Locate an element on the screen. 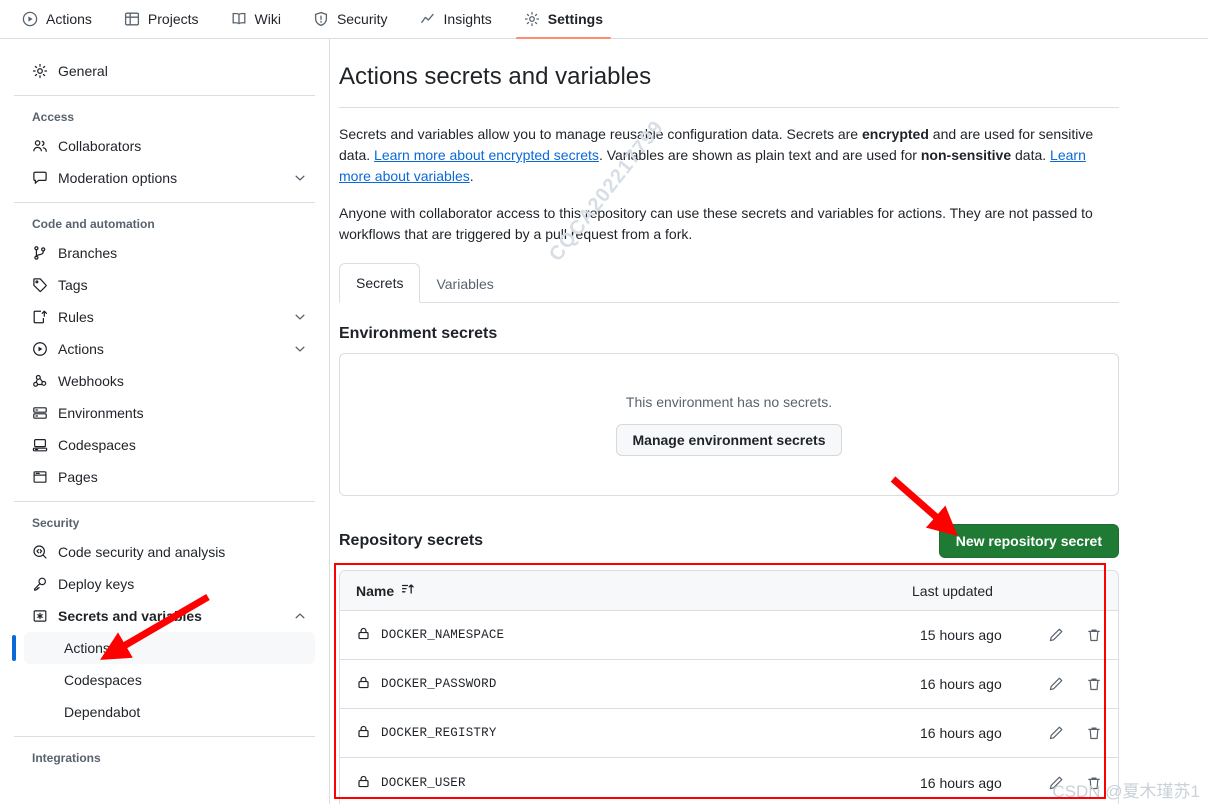 The width and height of the screenshot is (1208, 804). nav-tab-actions: Actions is located at coordinates (57, 19).